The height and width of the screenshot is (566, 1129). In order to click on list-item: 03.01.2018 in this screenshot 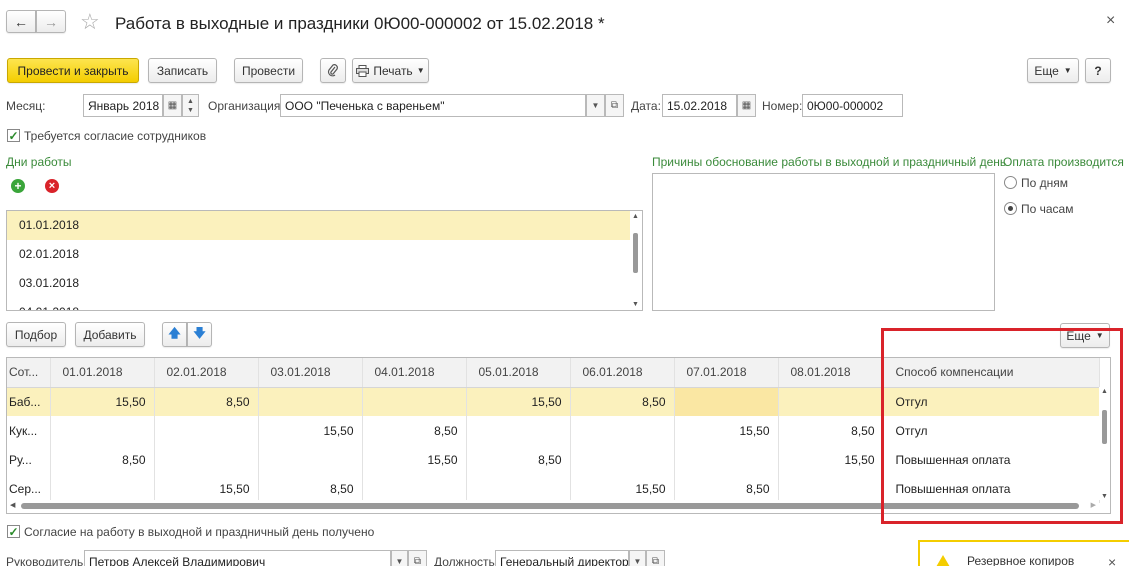, I will do `click(324, 283)`.